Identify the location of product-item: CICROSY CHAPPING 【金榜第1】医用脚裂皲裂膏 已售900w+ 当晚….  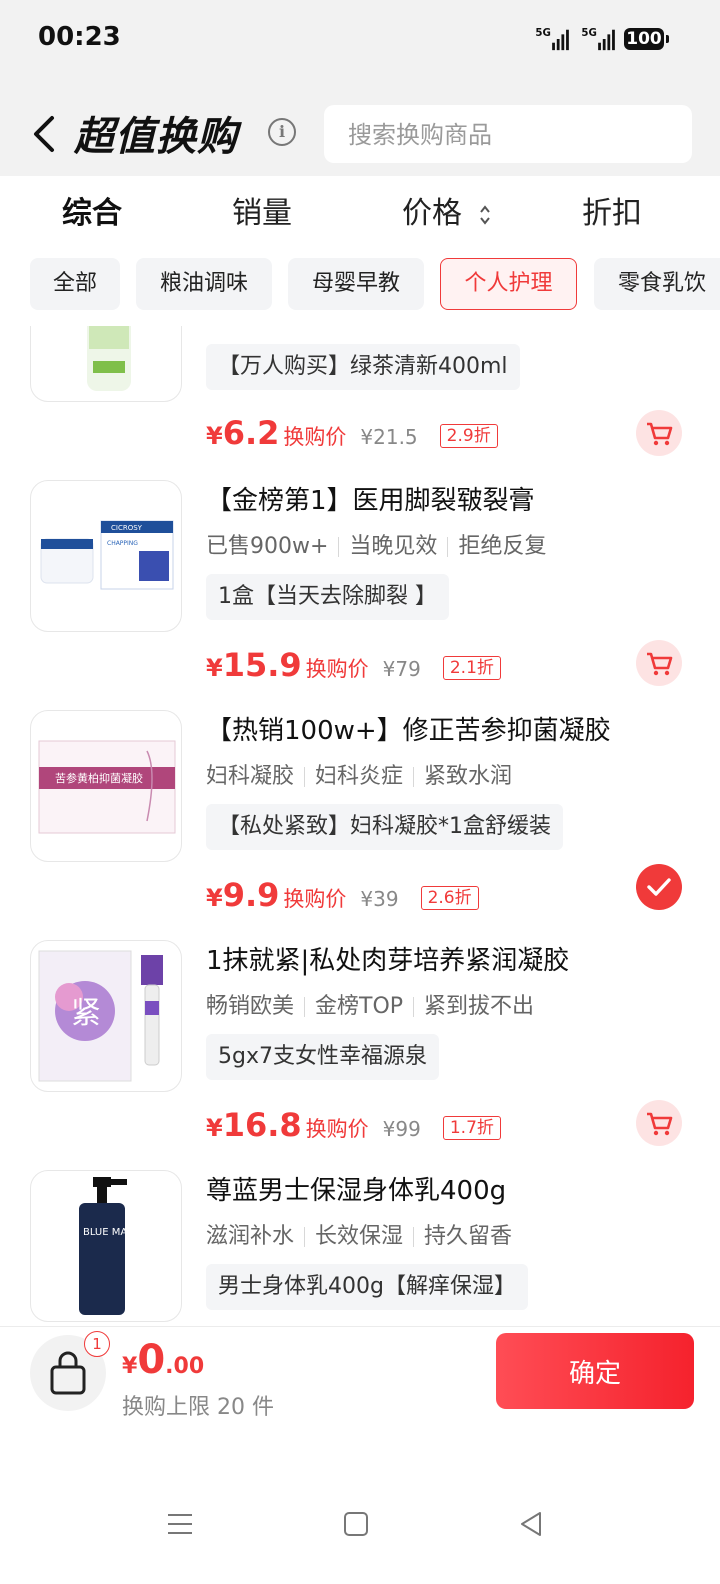
(360, 595).